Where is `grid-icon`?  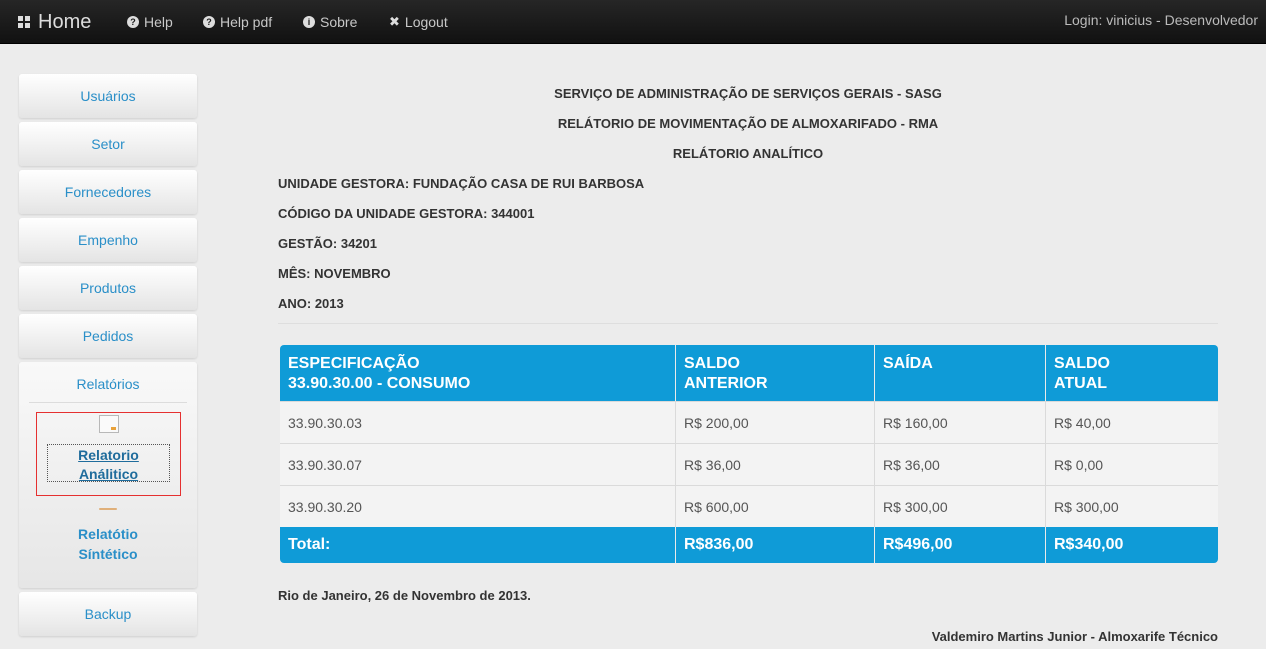
grid-icon is located at coordinates (24, 22).